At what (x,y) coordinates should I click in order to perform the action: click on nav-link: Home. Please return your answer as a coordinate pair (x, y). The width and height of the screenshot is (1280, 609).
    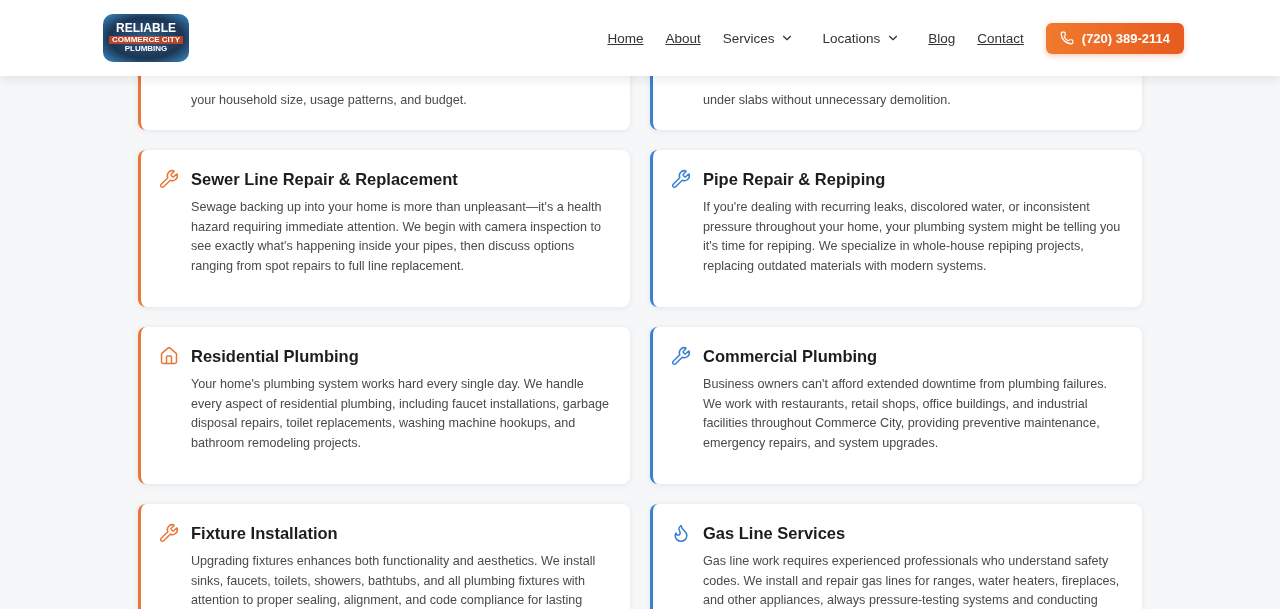
    Looking at the image, I should click on (625, 38).